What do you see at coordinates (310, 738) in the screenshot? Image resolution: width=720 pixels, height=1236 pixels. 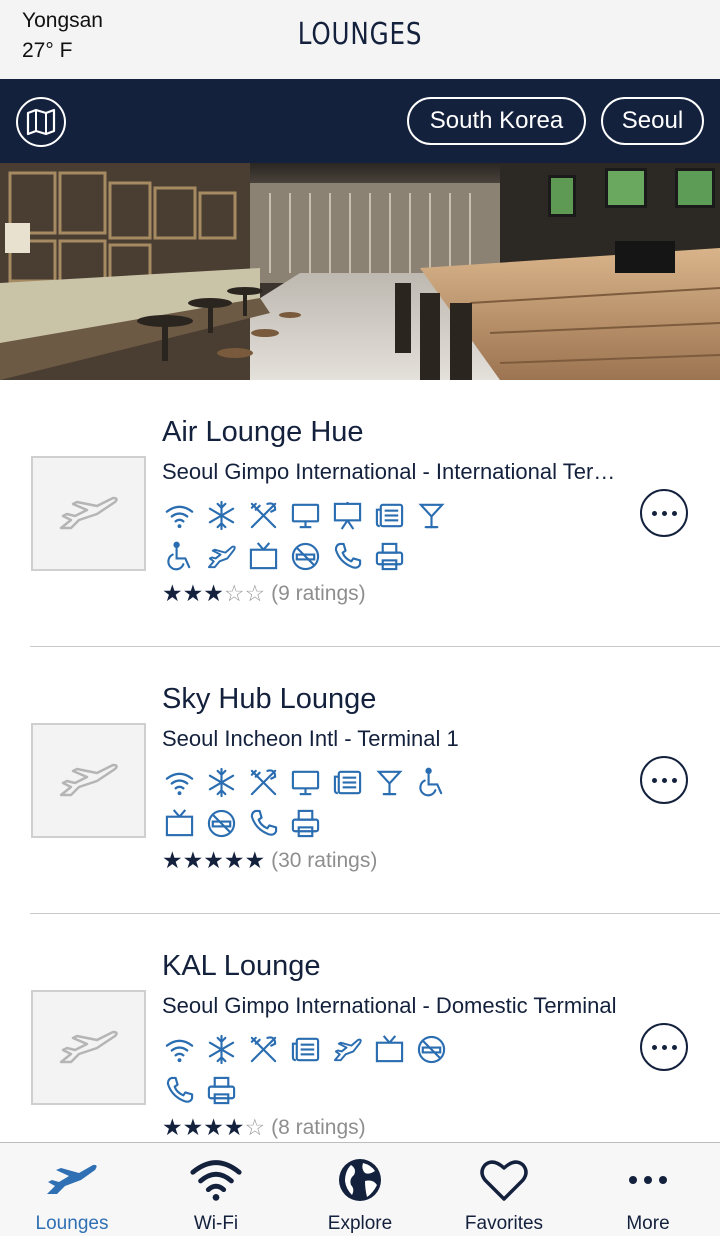 I see `lounge-airport: Seoul Incheon Intl - Terminal 1` at bounding box center [310, 738].